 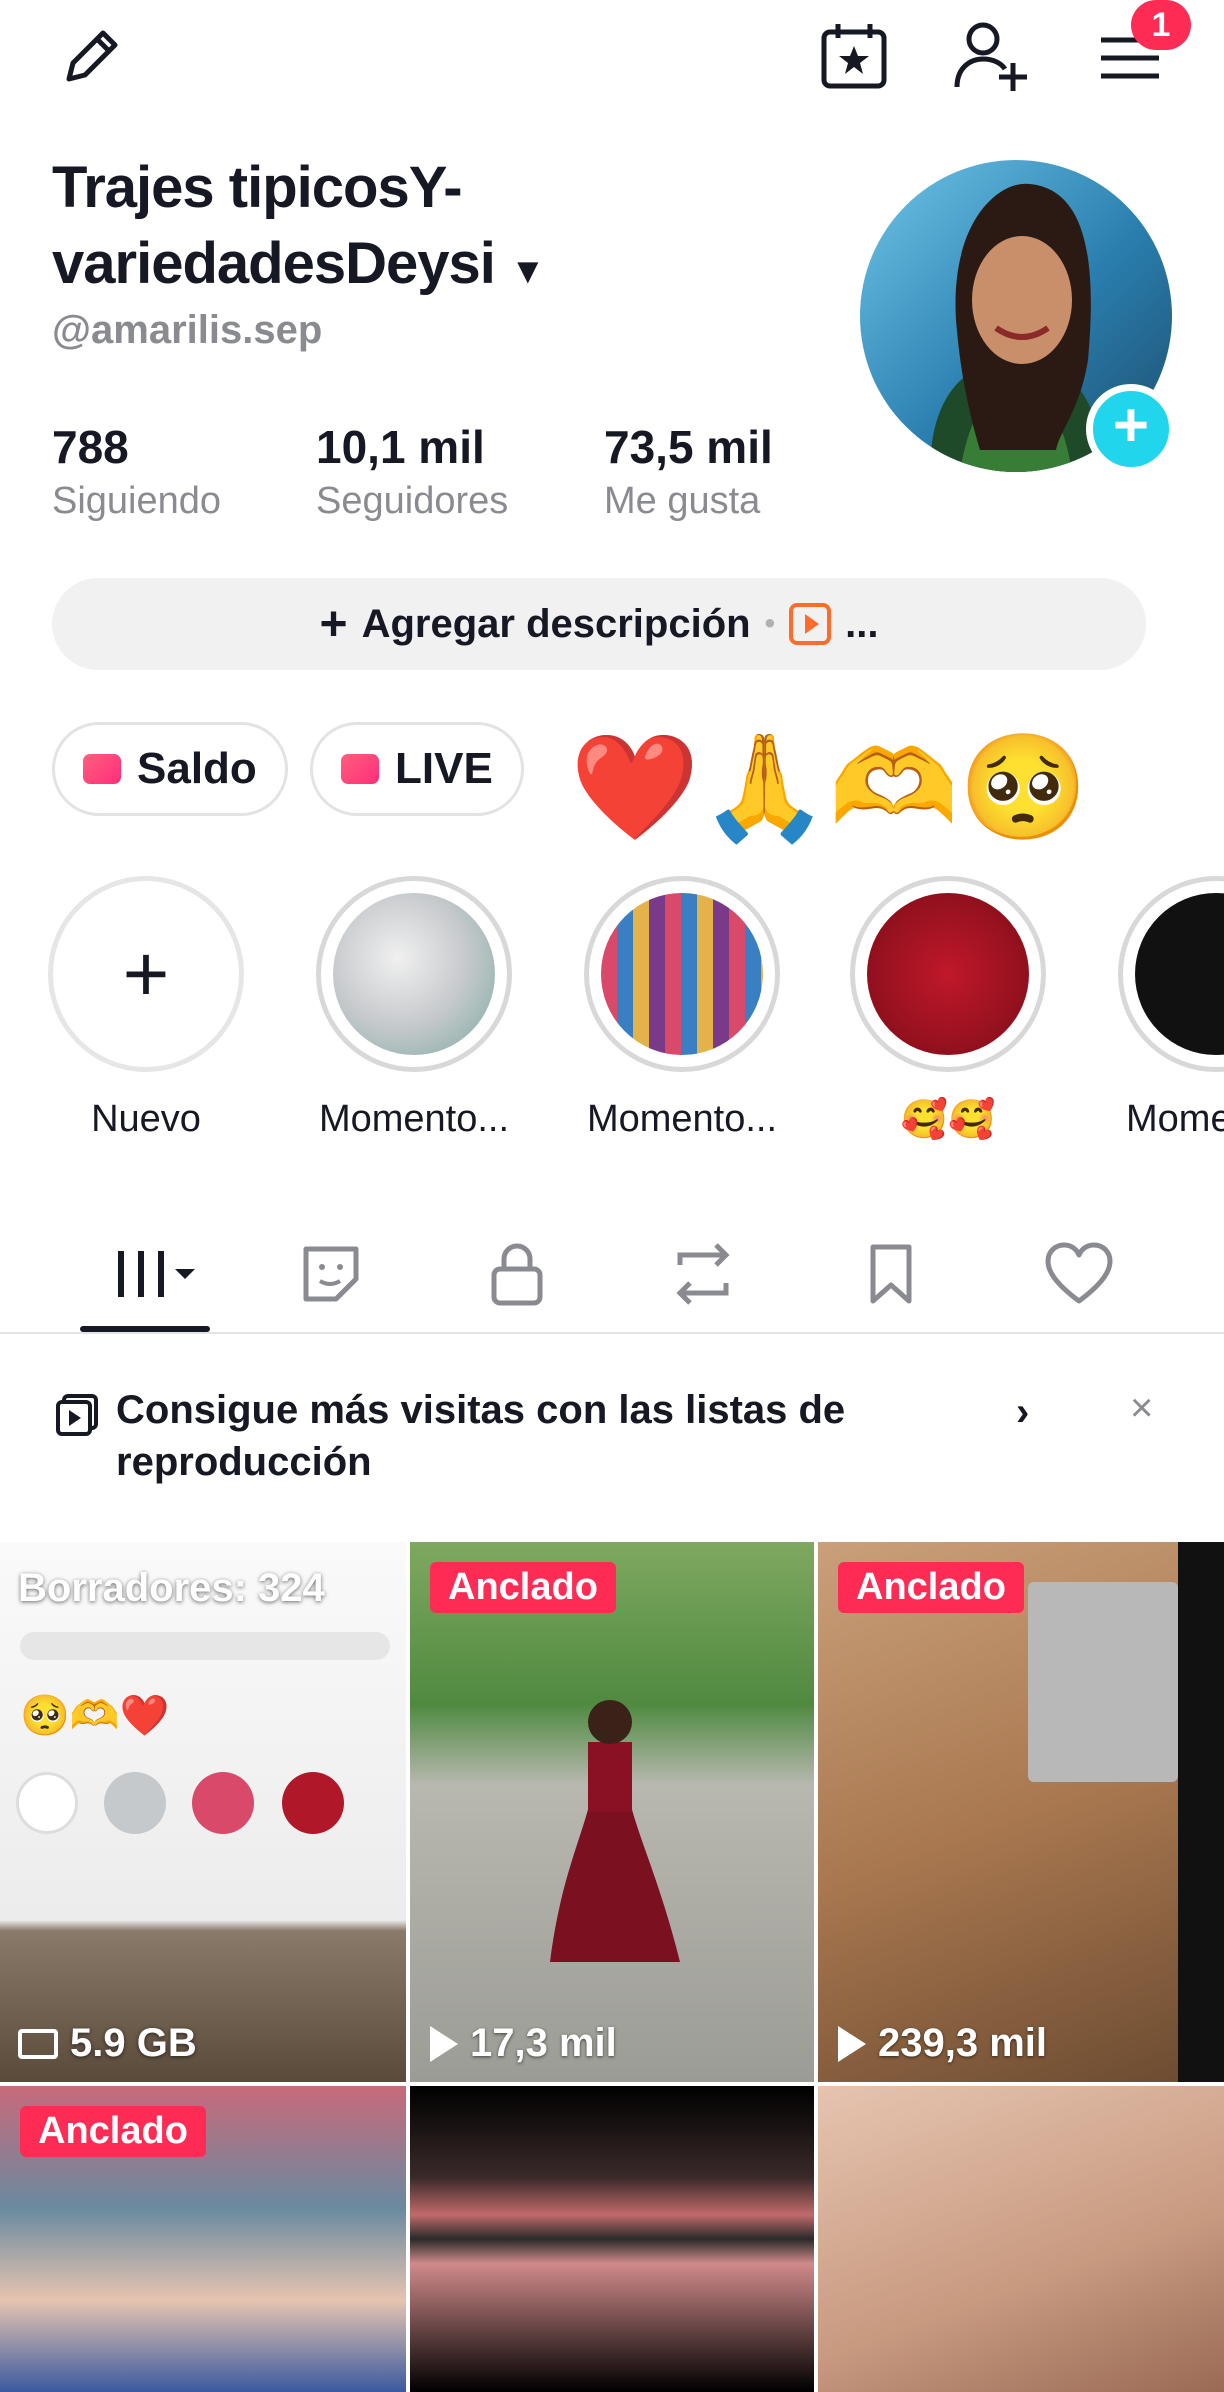 I want to click on repost-icon, so click(x=703, y=1274).